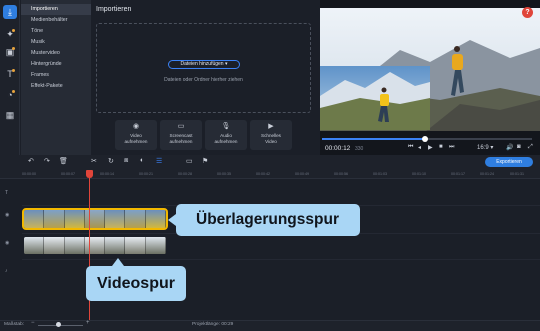 This screenshot has width=540, height=331. I want to click on menu-item-hintergruende: Hintergründe, so click(56, 64).